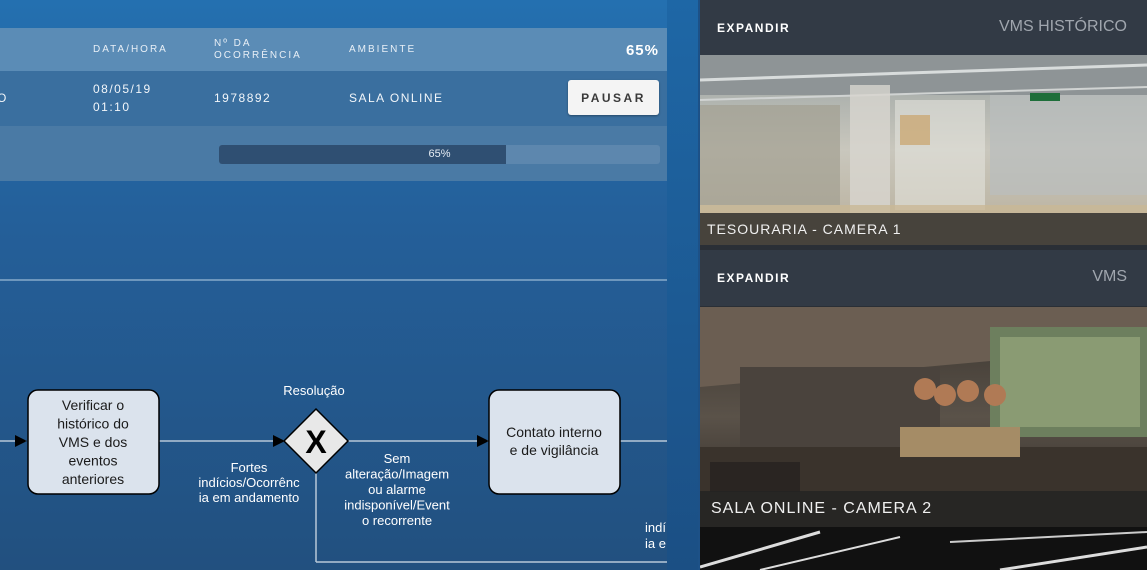 This screenshot has width=1147, height=570. Describe the element at coordinates (249, 497) in the screenshot. I see `branch-left-line: ia em andamento` at that location.